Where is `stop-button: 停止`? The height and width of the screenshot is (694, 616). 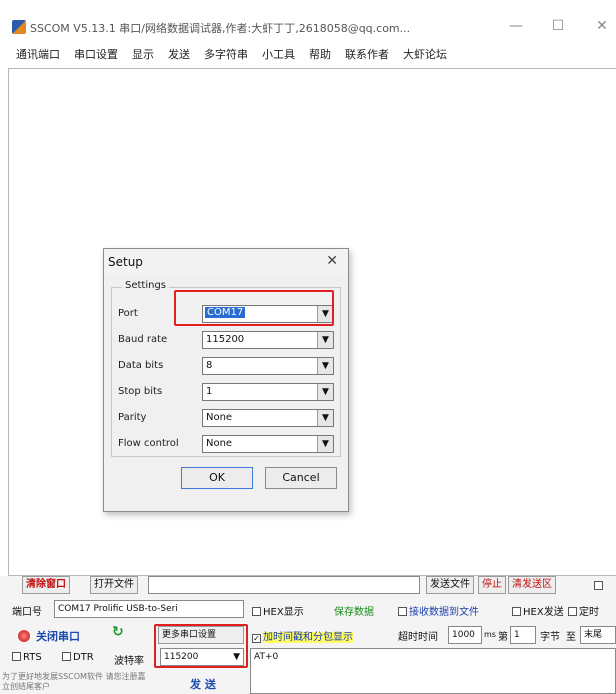
stop-button: 停止 is located at coordinates (492, 585).